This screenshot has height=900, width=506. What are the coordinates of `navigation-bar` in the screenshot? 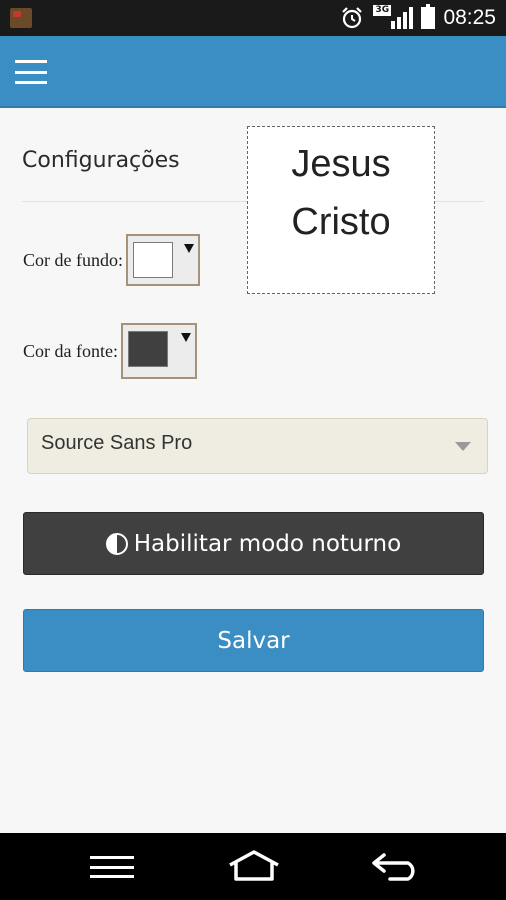 It's located at (253, 866).